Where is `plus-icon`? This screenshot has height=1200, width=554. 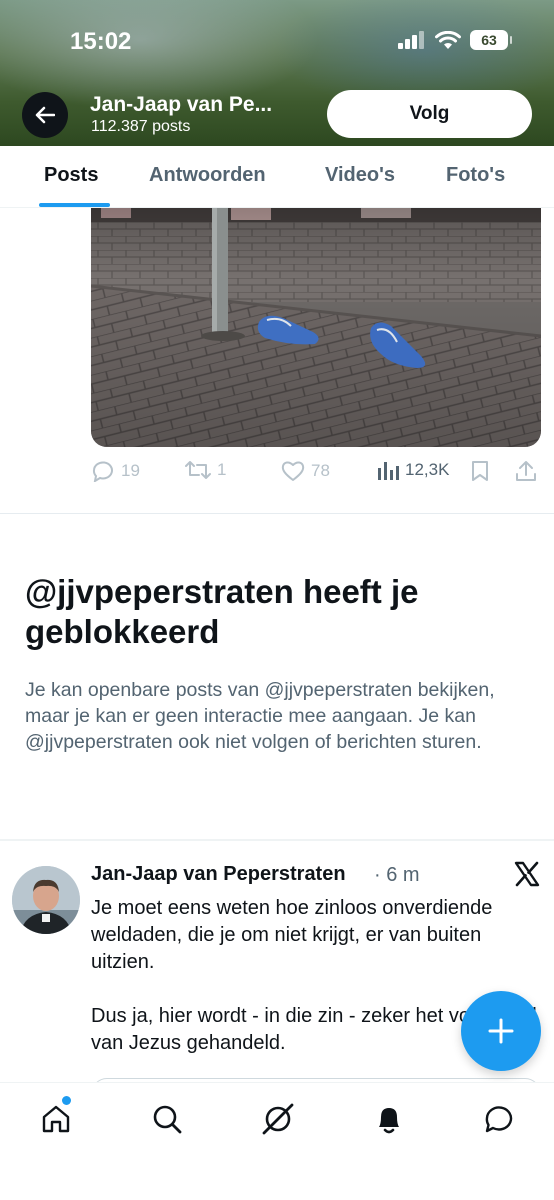
plus-icon is located at coordinates (501, 1031).